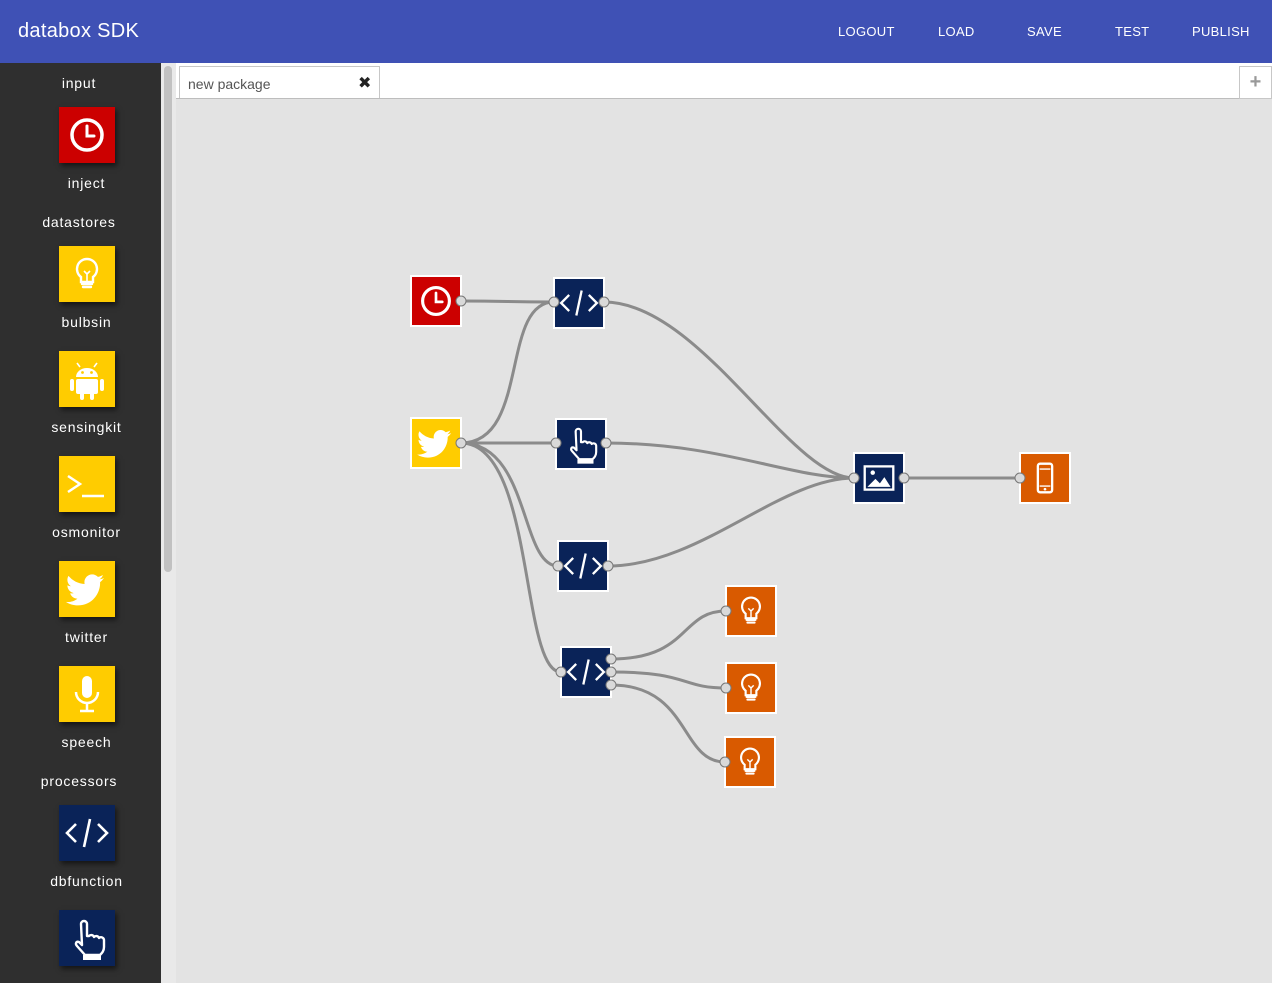 The image size is (1272, 983). I want to click on palette-item-label: inject, so click(86, 183).